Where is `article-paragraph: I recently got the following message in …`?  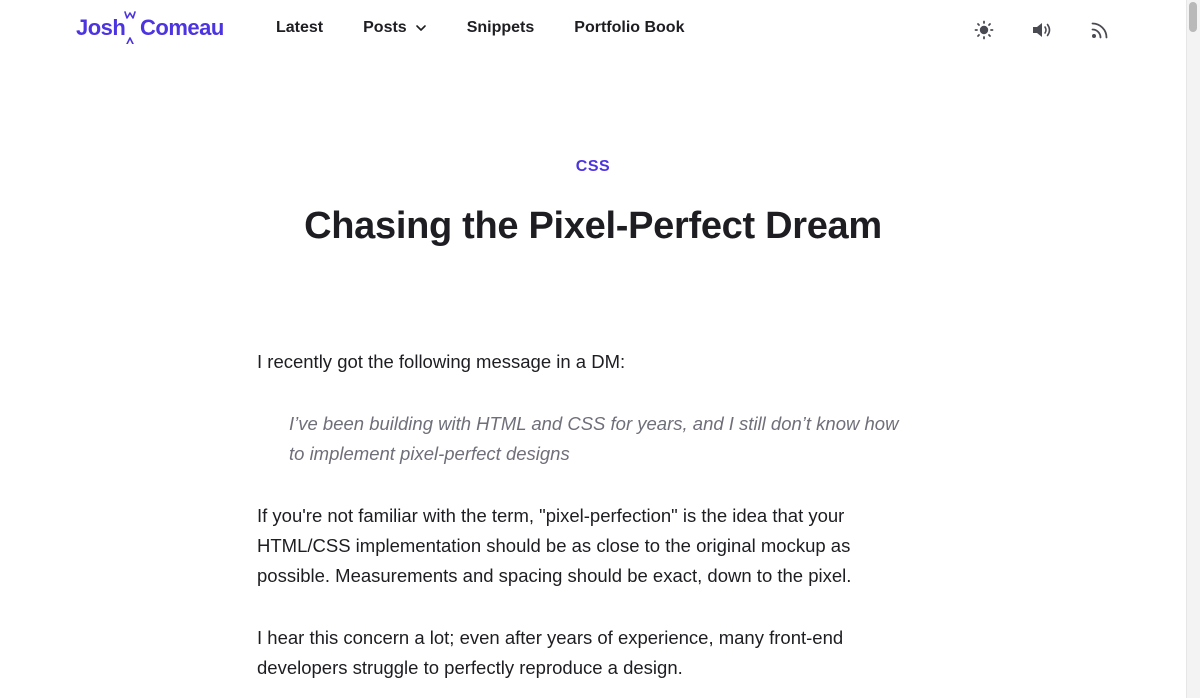 article-paragraph: I recently got the following message in … is located at coordinates (441, 361).